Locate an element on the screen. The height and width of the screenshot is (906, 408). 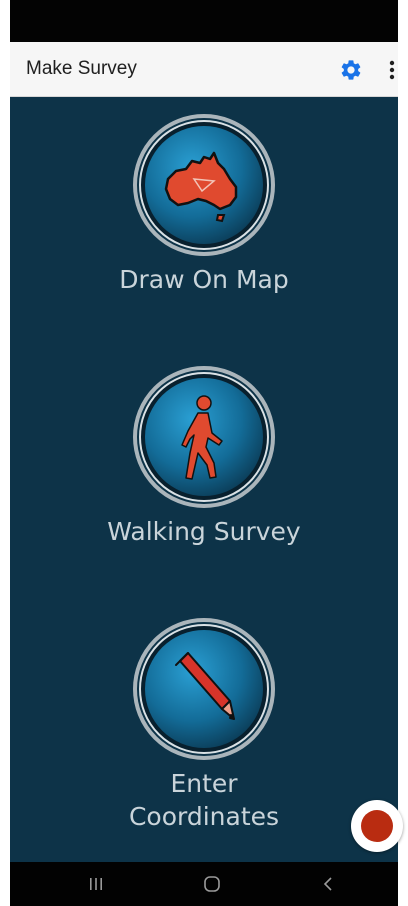
home-icon is located at coordinates (212, 884).